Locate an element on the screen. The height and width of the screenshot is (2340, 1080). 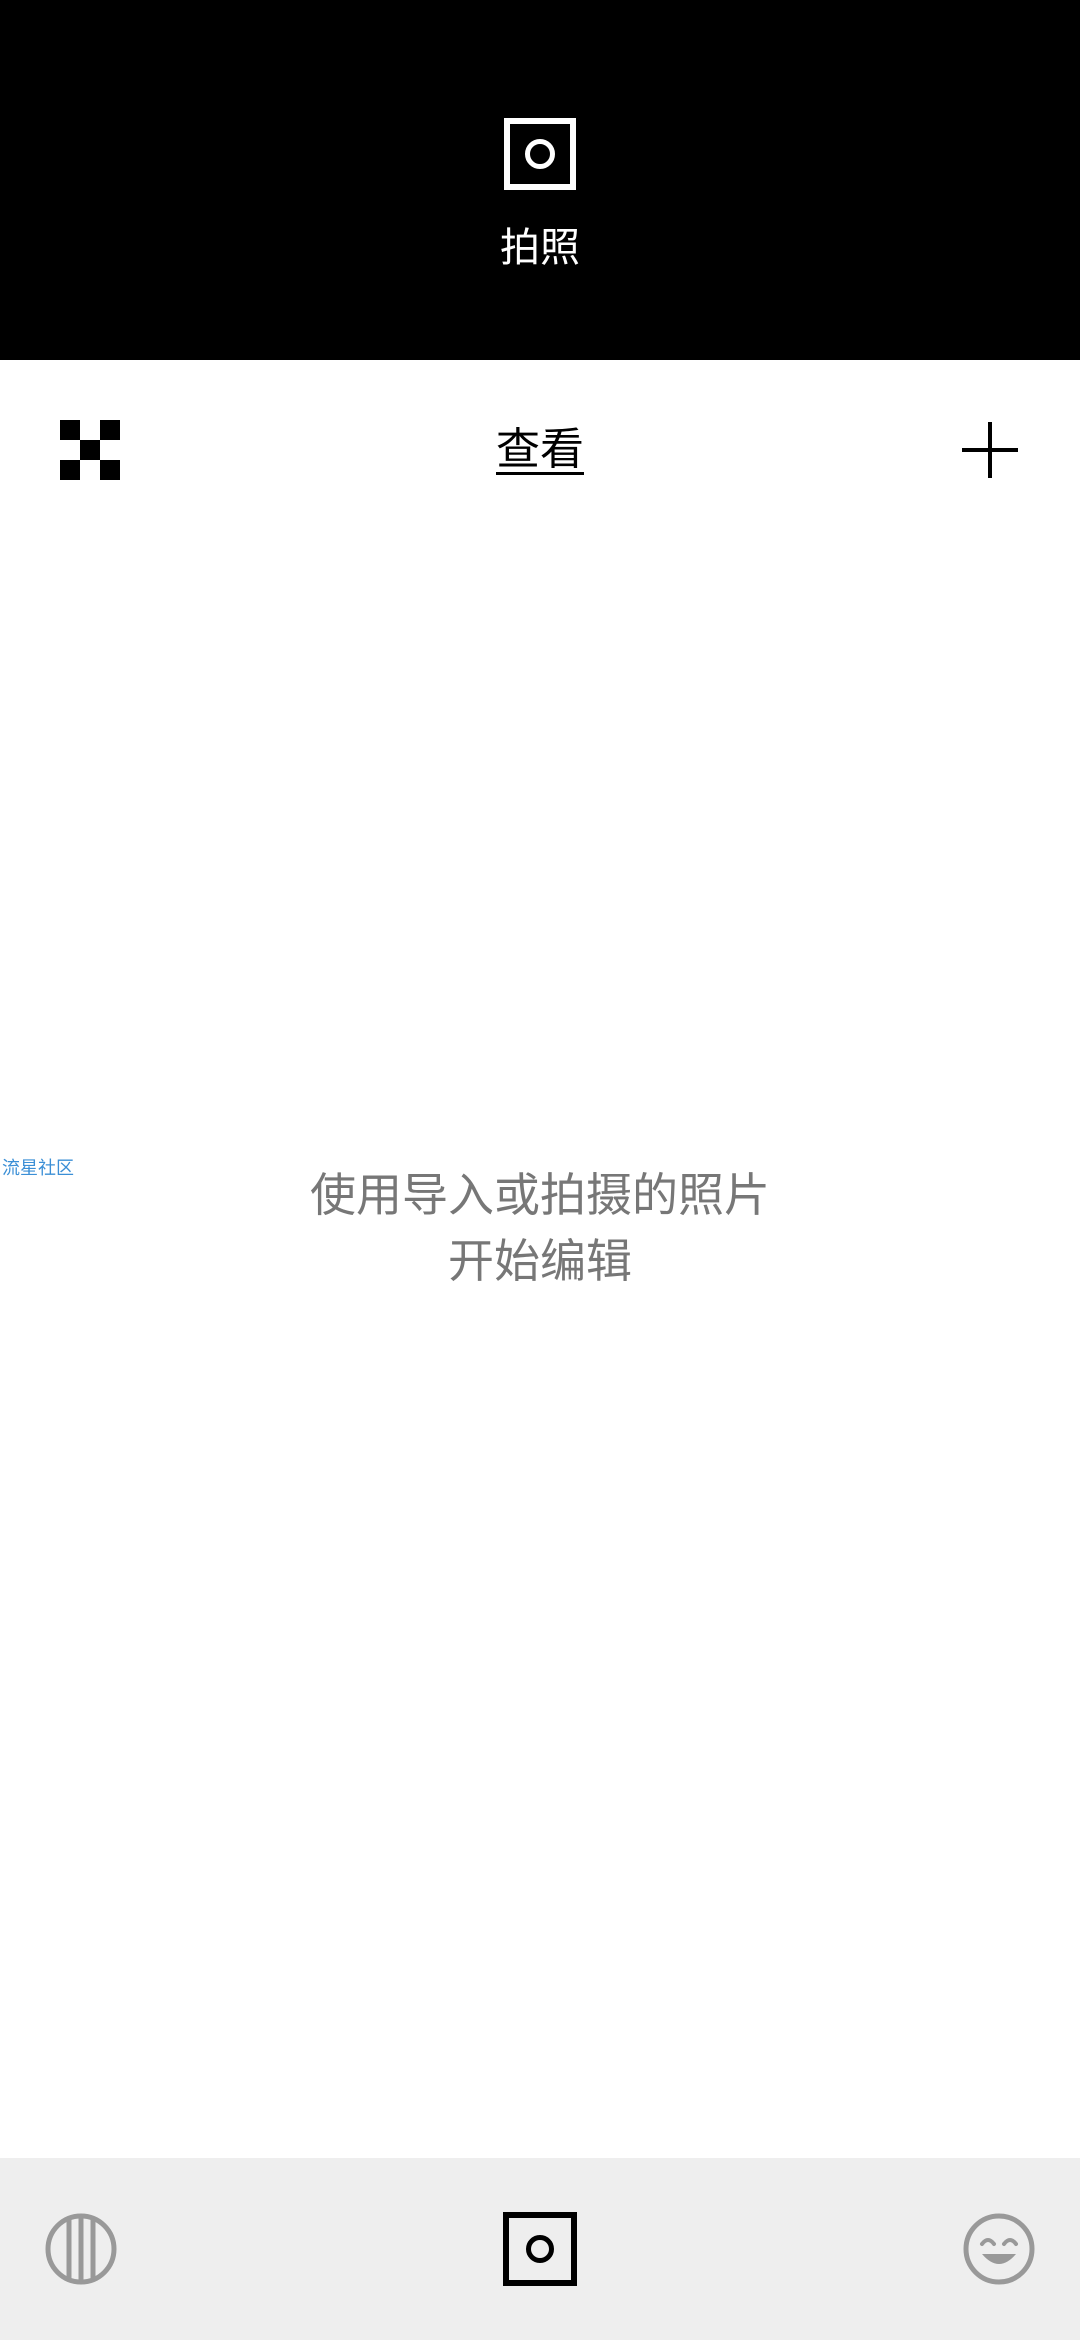
empty-state-line-1: 使用导入或拍摄的照片 is located at coordinates (540, 1195).